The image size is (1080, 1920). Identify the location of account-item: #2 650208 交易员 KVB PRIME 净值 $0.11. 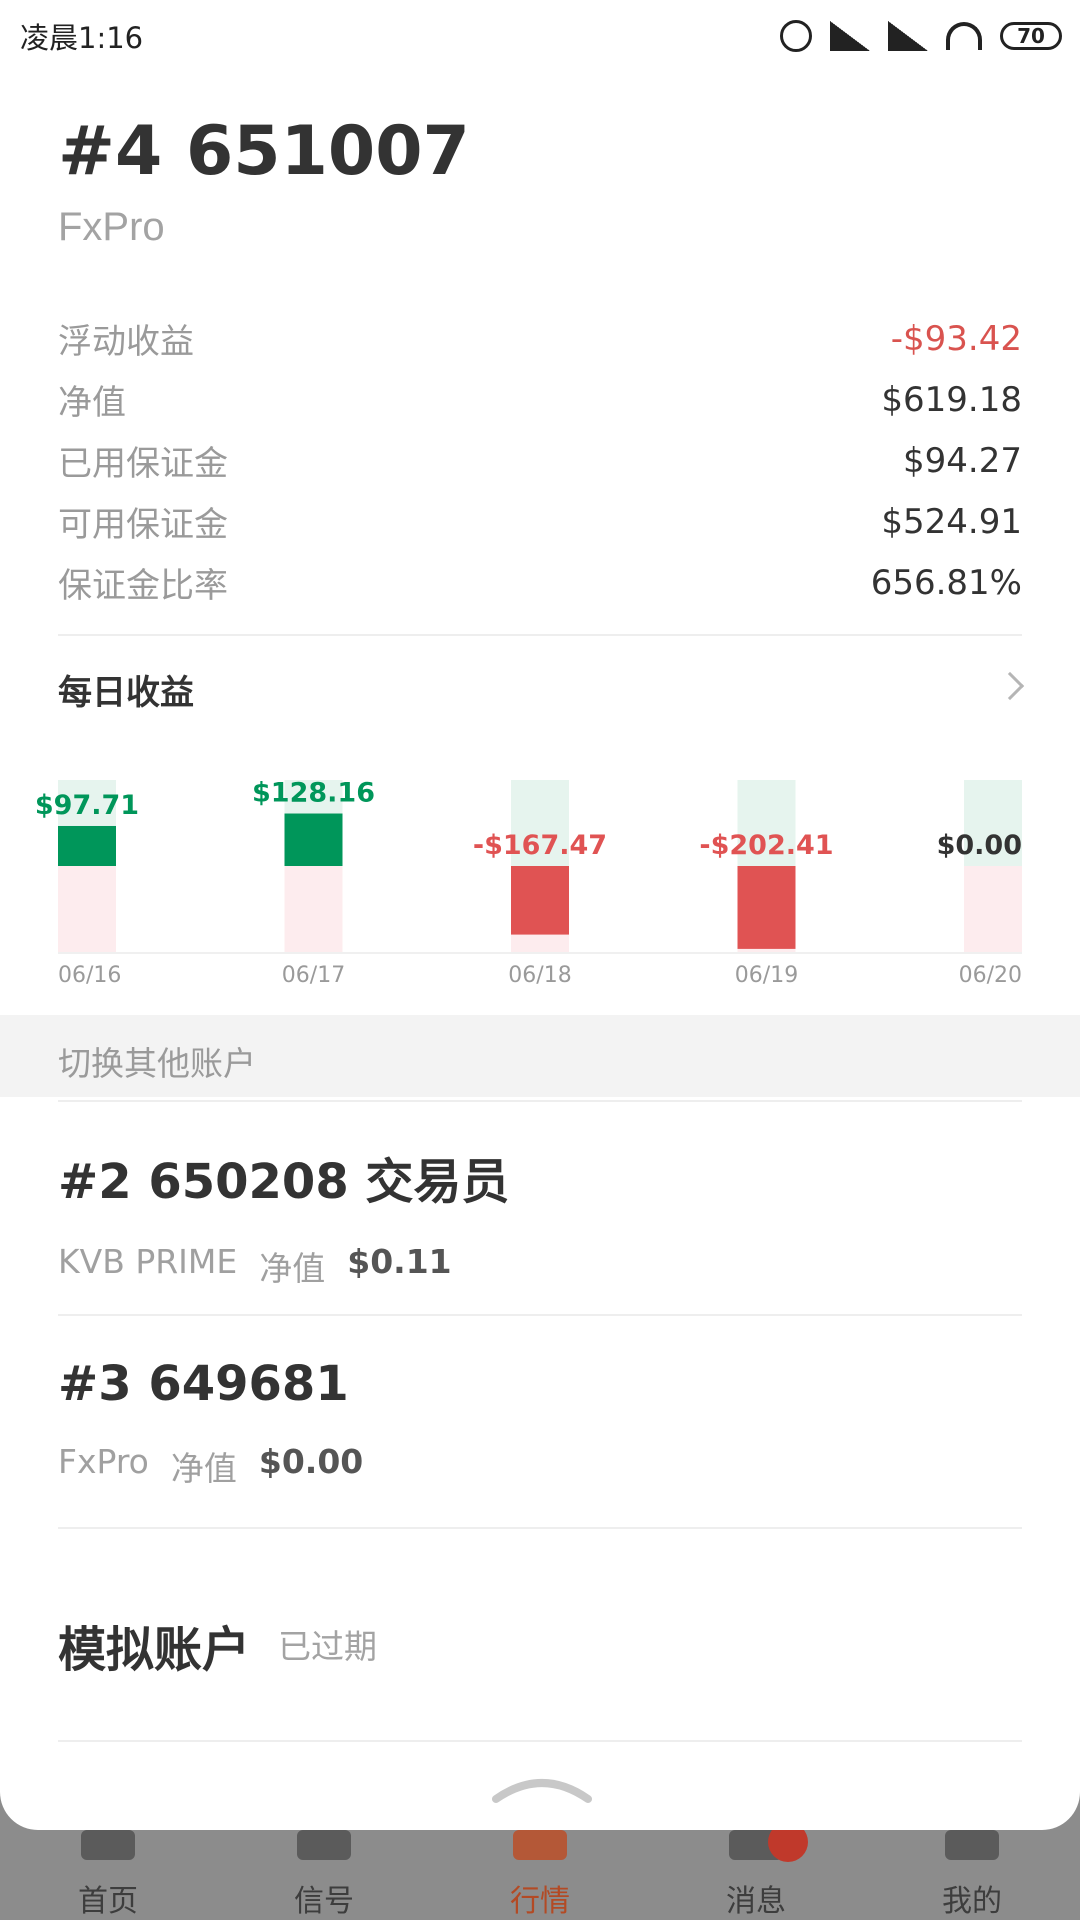
(540, 1216).